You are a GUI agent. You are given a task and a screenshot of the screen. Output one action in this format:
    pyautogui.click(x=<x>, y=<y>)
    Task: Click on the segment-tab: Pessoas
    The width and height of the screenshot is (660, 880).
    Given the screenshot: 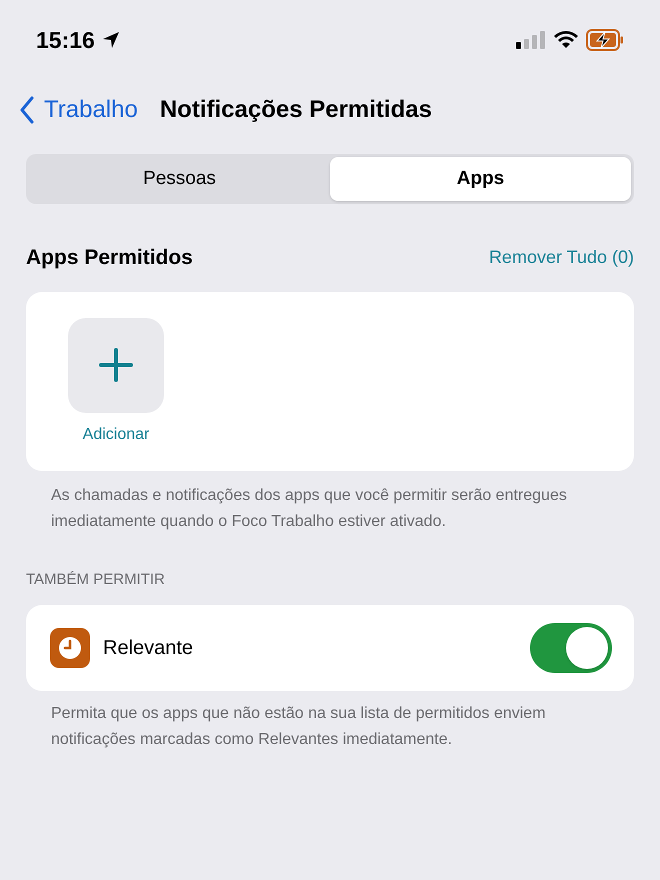 What is the action you would take?
    pyautogui.click(x=179, y=179)
    